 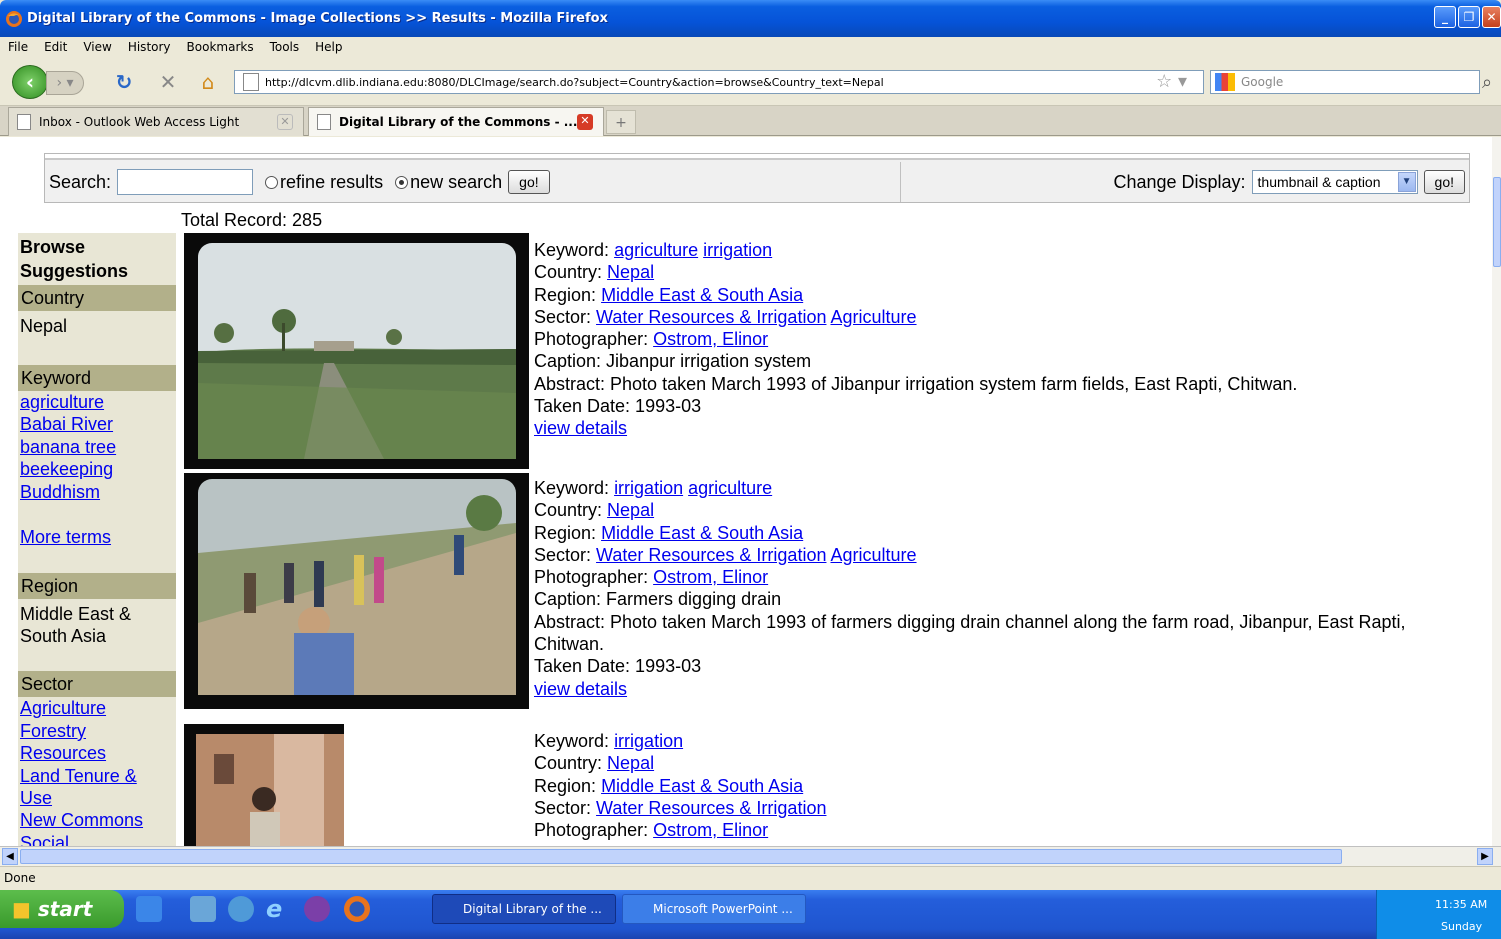 I want to click on sector-link: Land Tenure & Use, so click(x=83, y=787).